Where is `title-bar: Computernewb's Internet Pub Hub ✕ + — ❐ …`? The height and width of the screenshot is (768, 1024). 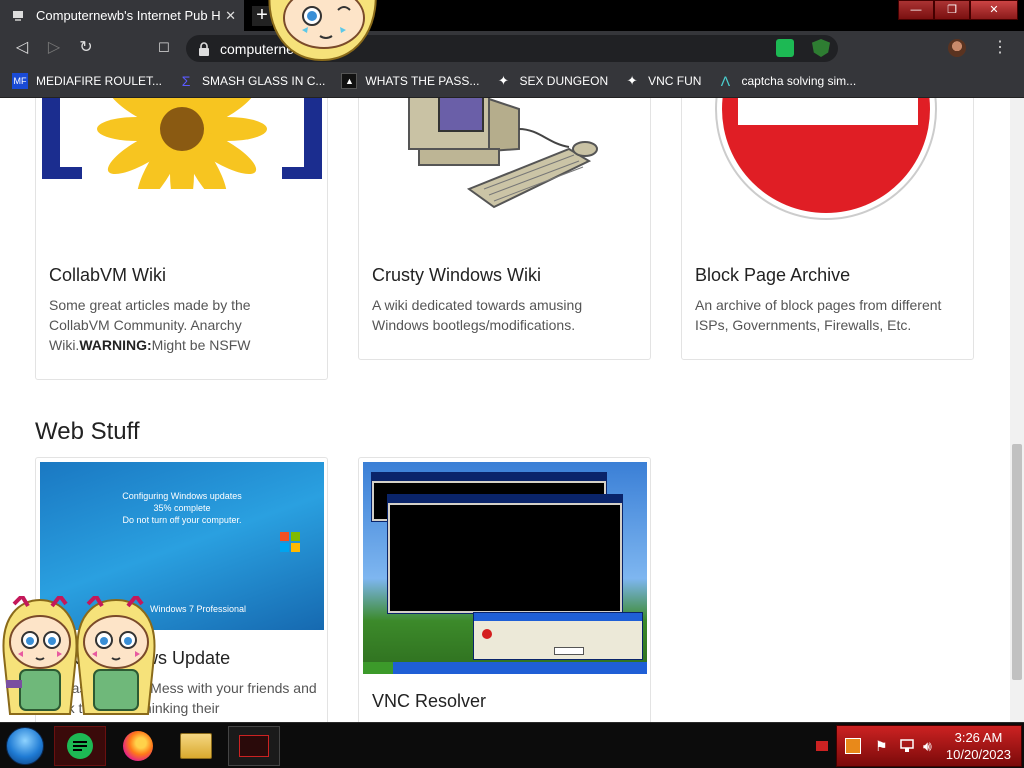
title-bar: Computernewb's Internet Pub Hub ✕ + — ❐ … is located at coordinates (512, 15).